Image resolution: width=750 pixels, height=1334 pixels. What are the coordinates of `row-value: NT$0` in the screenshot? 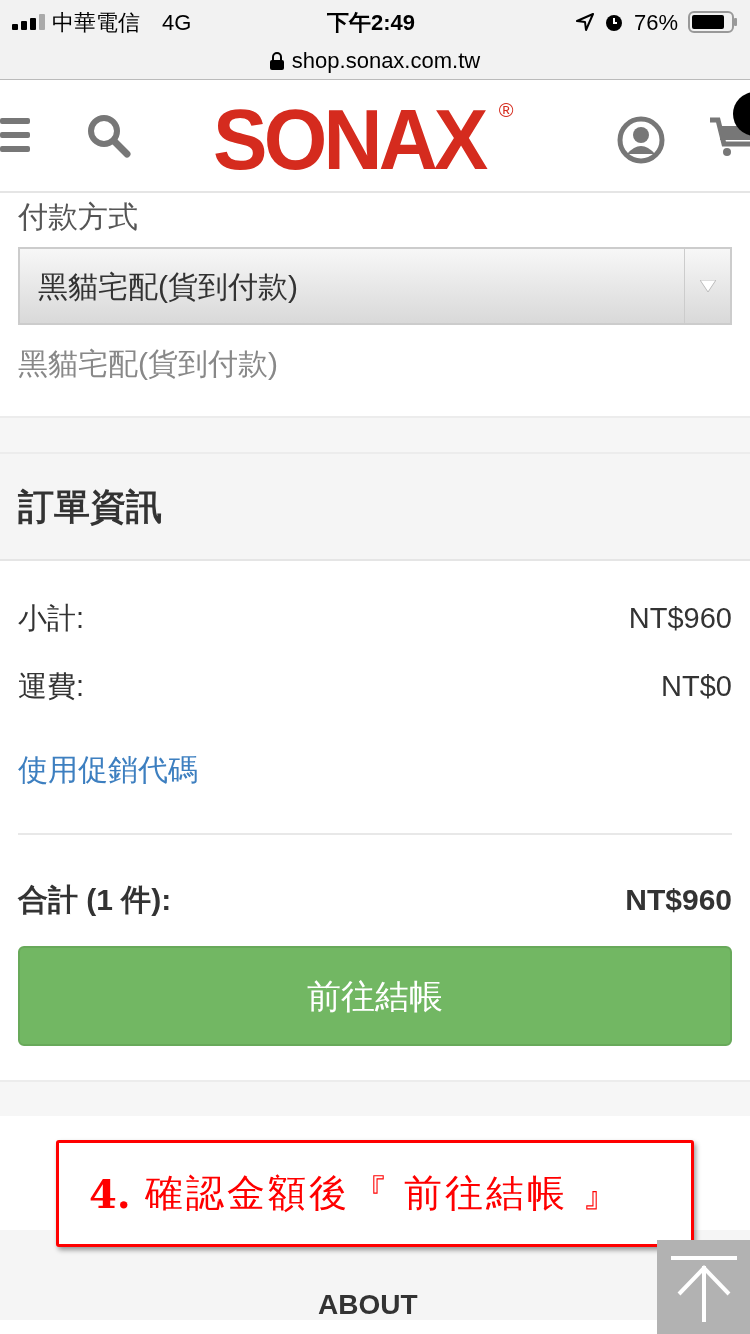 It's located at (696, 687).